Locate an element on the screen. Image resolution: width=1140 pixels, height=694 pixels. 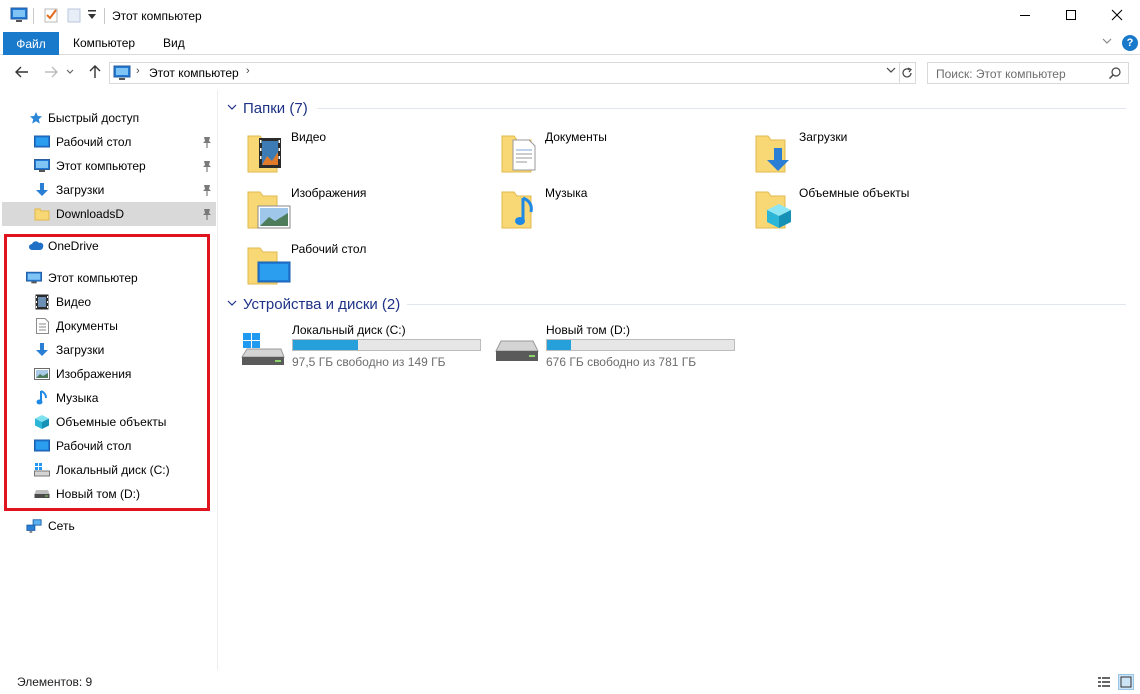
music-folder-icon is located at coordinates (523, 208).